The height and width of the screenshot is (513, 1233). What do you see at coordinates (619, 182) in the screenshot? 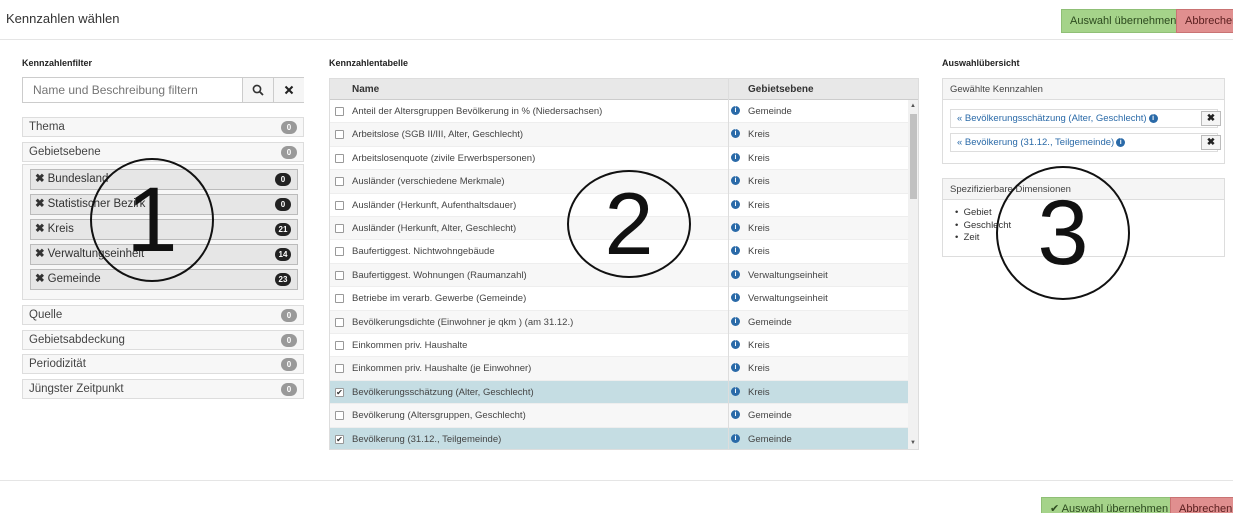
I see `table-row: Ausländer (verschiedene Merkmale) i Kreis` at bounding box center [619, 182].